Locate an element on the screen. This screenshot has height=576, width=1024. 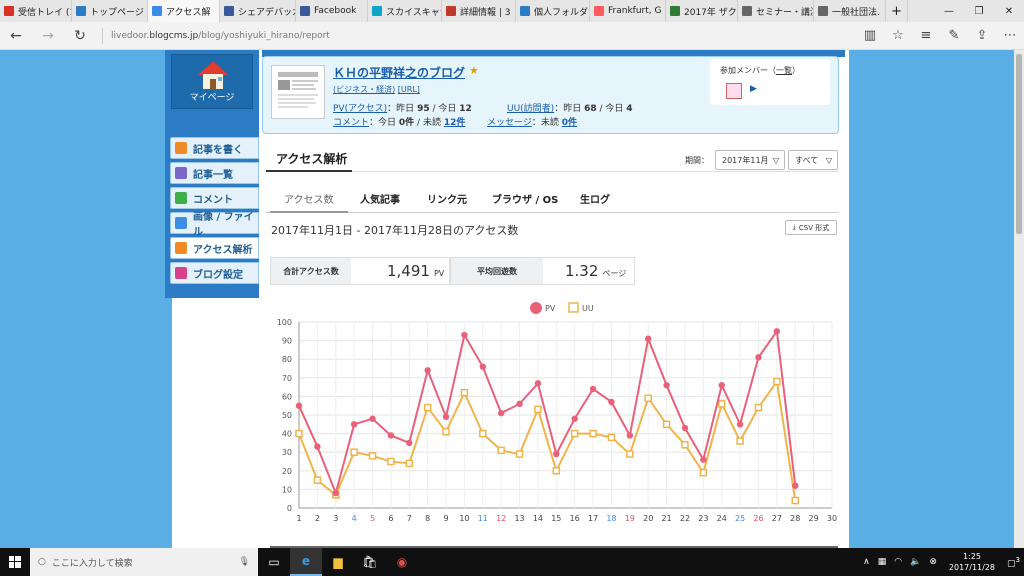
blog-title-link: ＫＨの平野祥之のブログ is located at coordinates (399, 72).